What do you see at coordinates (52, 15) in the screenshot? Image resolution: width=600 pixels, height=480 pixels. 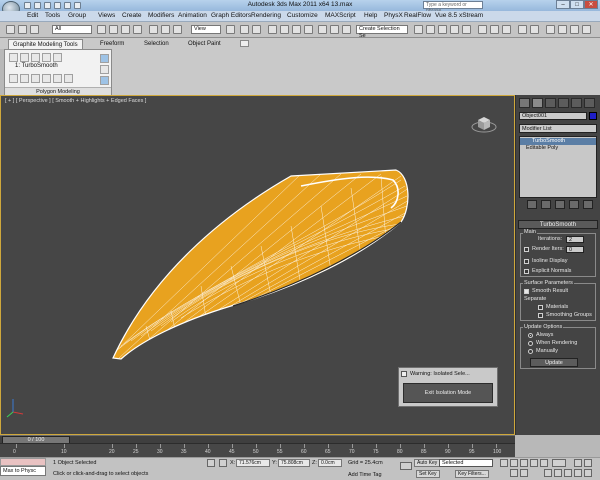 I see `menu-tools: Tools` at bounding box center [52, 15].